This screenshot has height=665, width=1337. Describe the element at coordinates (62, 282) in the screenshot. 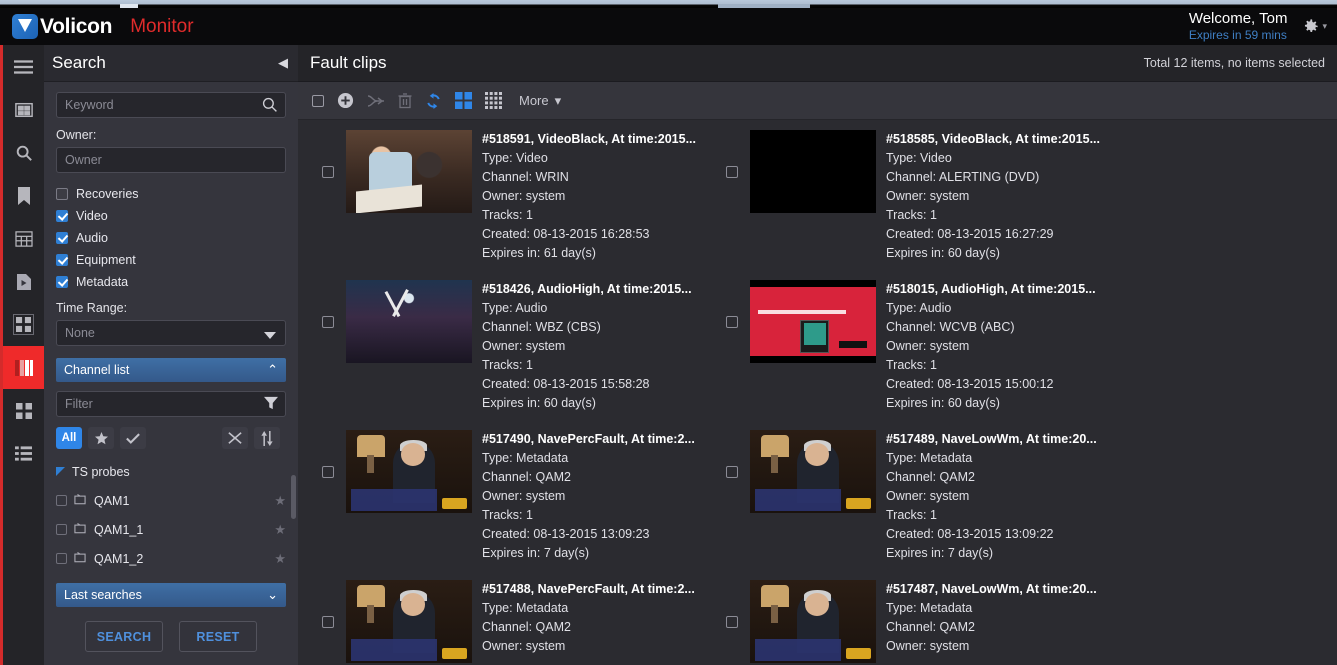

I see `checkbox-box` at that location.